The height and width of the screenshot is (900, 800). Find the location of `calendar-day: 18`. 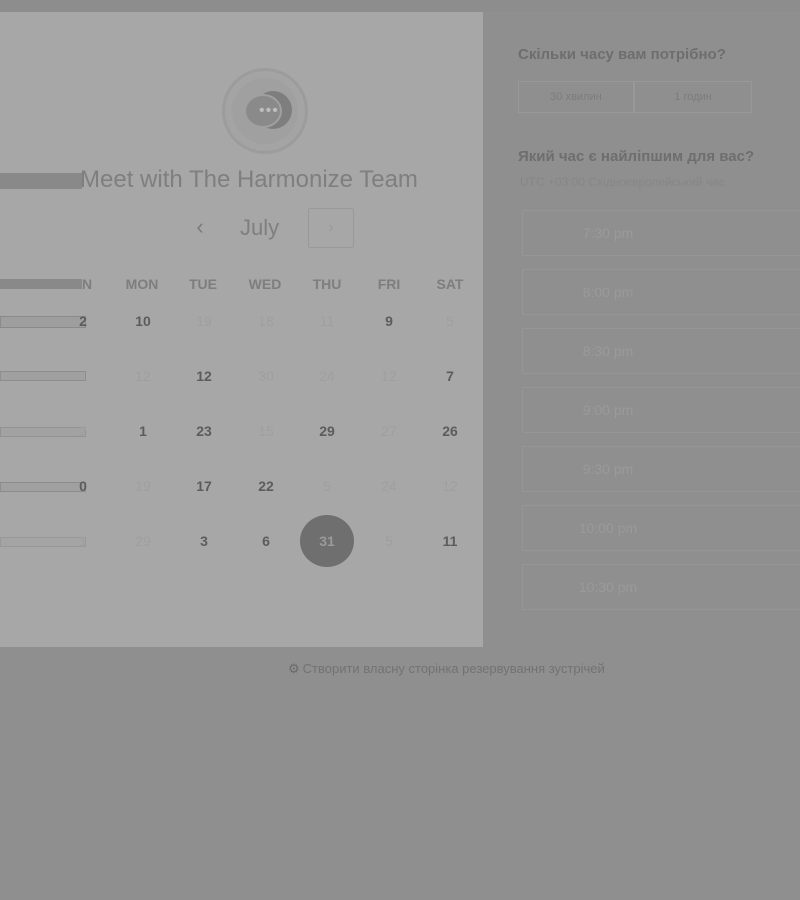

calendar-day: 18 is located at coordinates (266, 321).